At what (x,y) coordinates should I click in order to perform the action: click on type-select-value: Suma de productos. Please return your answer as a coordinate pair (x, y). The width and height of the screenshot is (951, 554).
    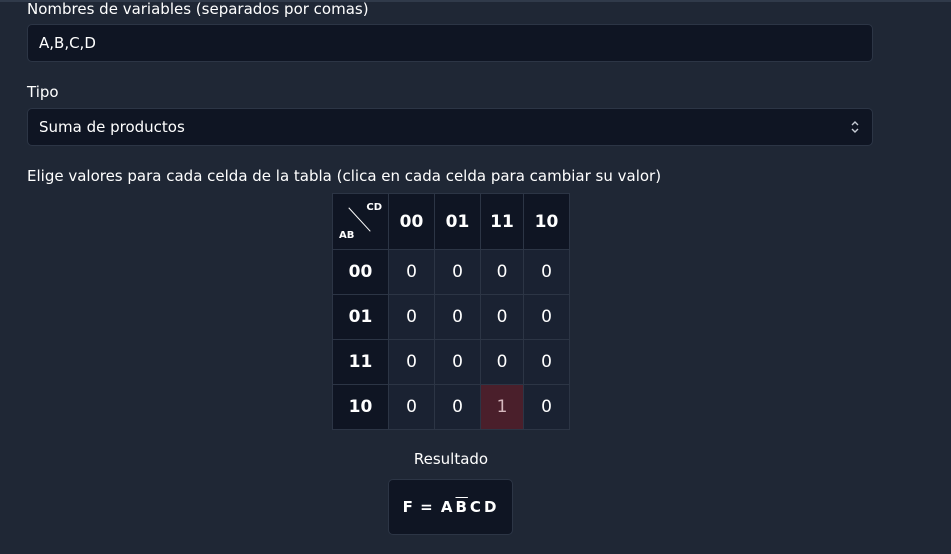
    Looking at the image, I should click on (112, 127).